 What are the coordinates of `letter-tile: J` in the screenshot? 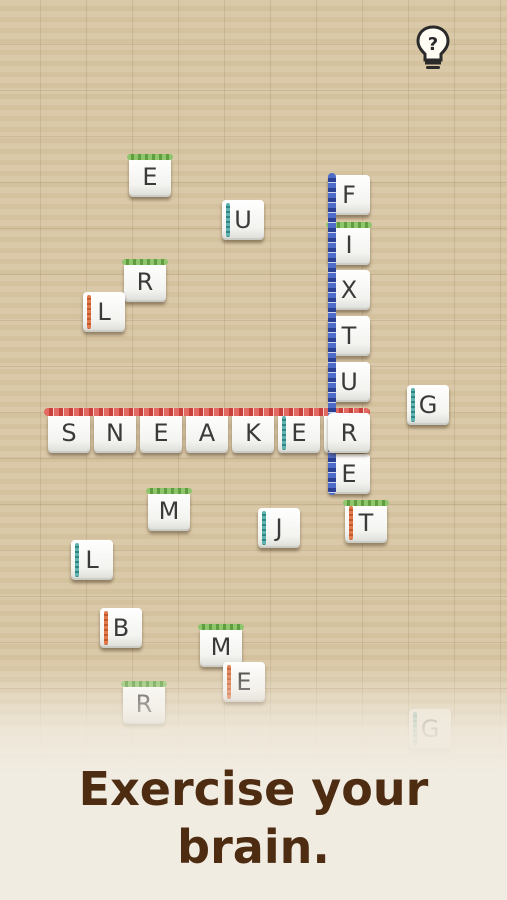 It's located at (279, 528).